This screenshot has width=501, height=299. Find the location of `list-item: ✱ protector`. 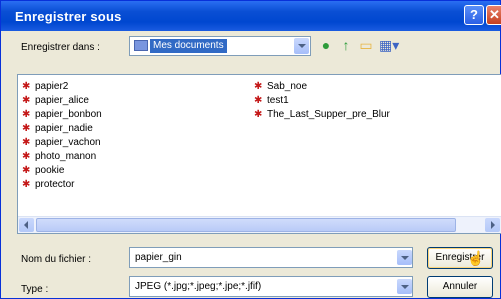

list-item: ✱ protector is located at coordinates (48, 184).